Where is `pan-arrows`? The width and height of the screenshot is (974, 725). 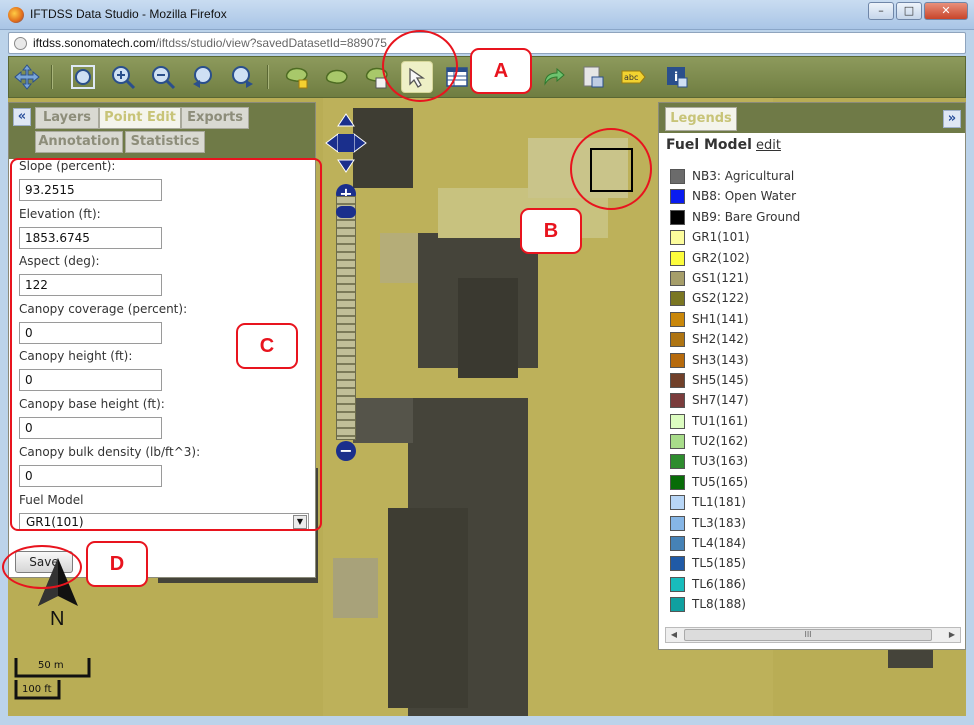 pan-arrows is located at coordinates (346, 143).